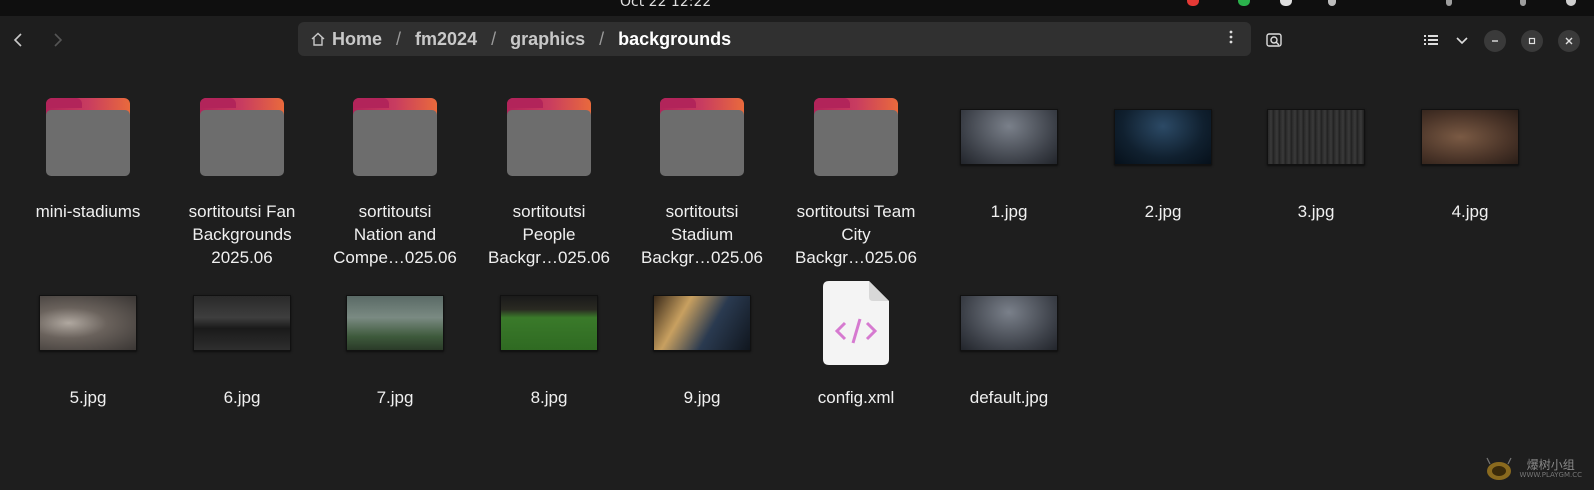 The width and height of the screenshot is (1594, 490). What do you see at coordinates (1523, 3) in the screenshot?
I see `tray-volume-icon` at bounding box center [1523, 3].